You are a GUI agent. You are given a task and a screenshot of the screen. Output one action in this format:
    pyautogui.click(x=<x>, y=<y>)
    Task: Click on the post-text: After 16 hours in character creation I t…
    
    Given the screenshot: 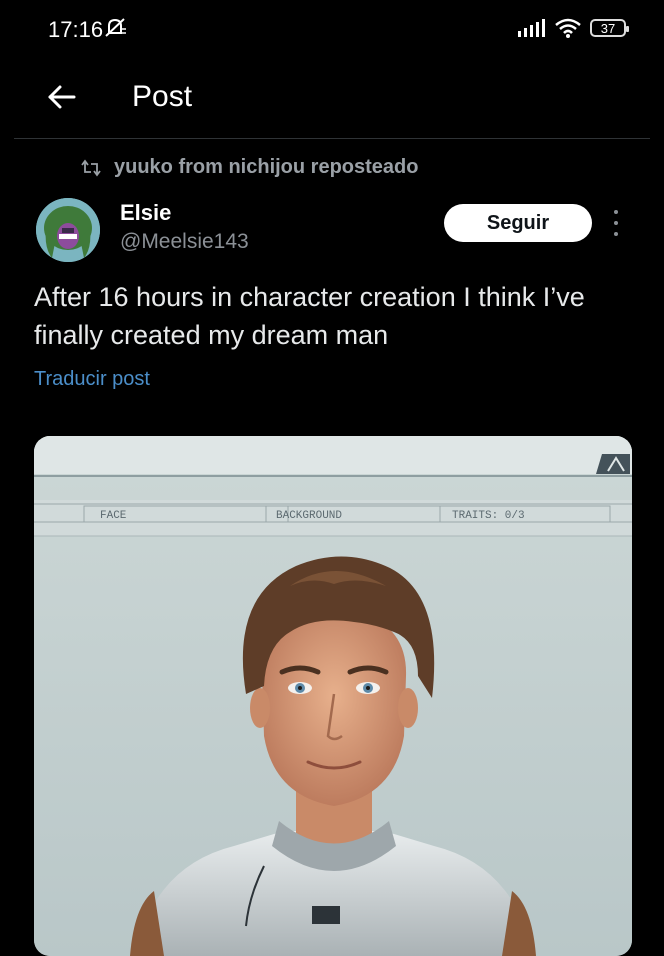 What is the action you would take?
    pyautogui.click(x=309, y=316)
    